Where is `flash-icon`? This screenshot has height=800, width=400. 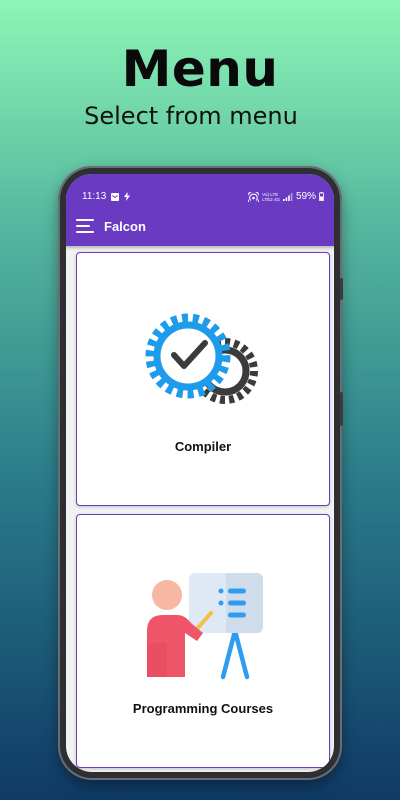
flash-icon is located at coordinates (127, 196).